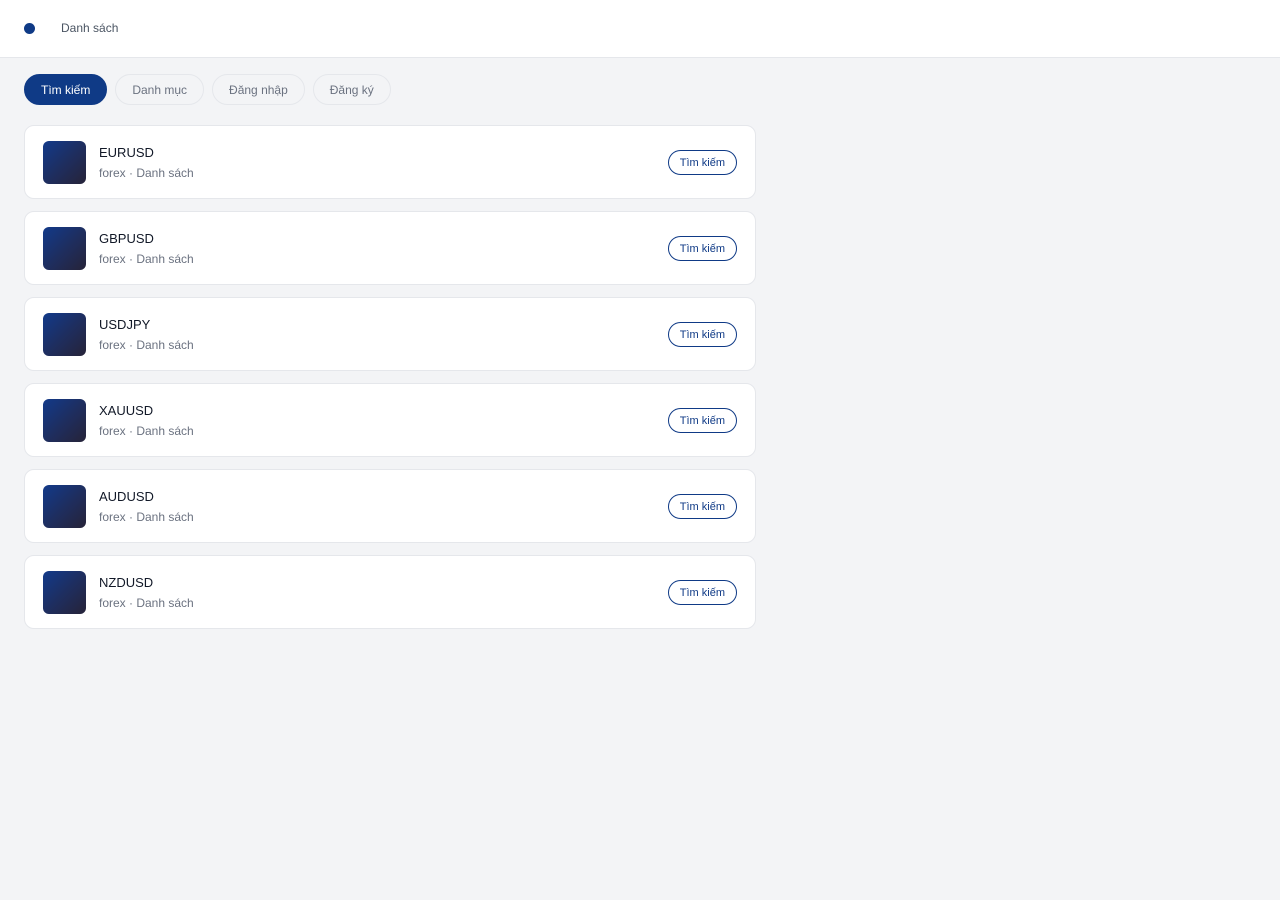 The image size is (1280, 900). Describe the element at coordinates (126, 152) in the screenshot. I see `item-title: EURUSD` at that location.